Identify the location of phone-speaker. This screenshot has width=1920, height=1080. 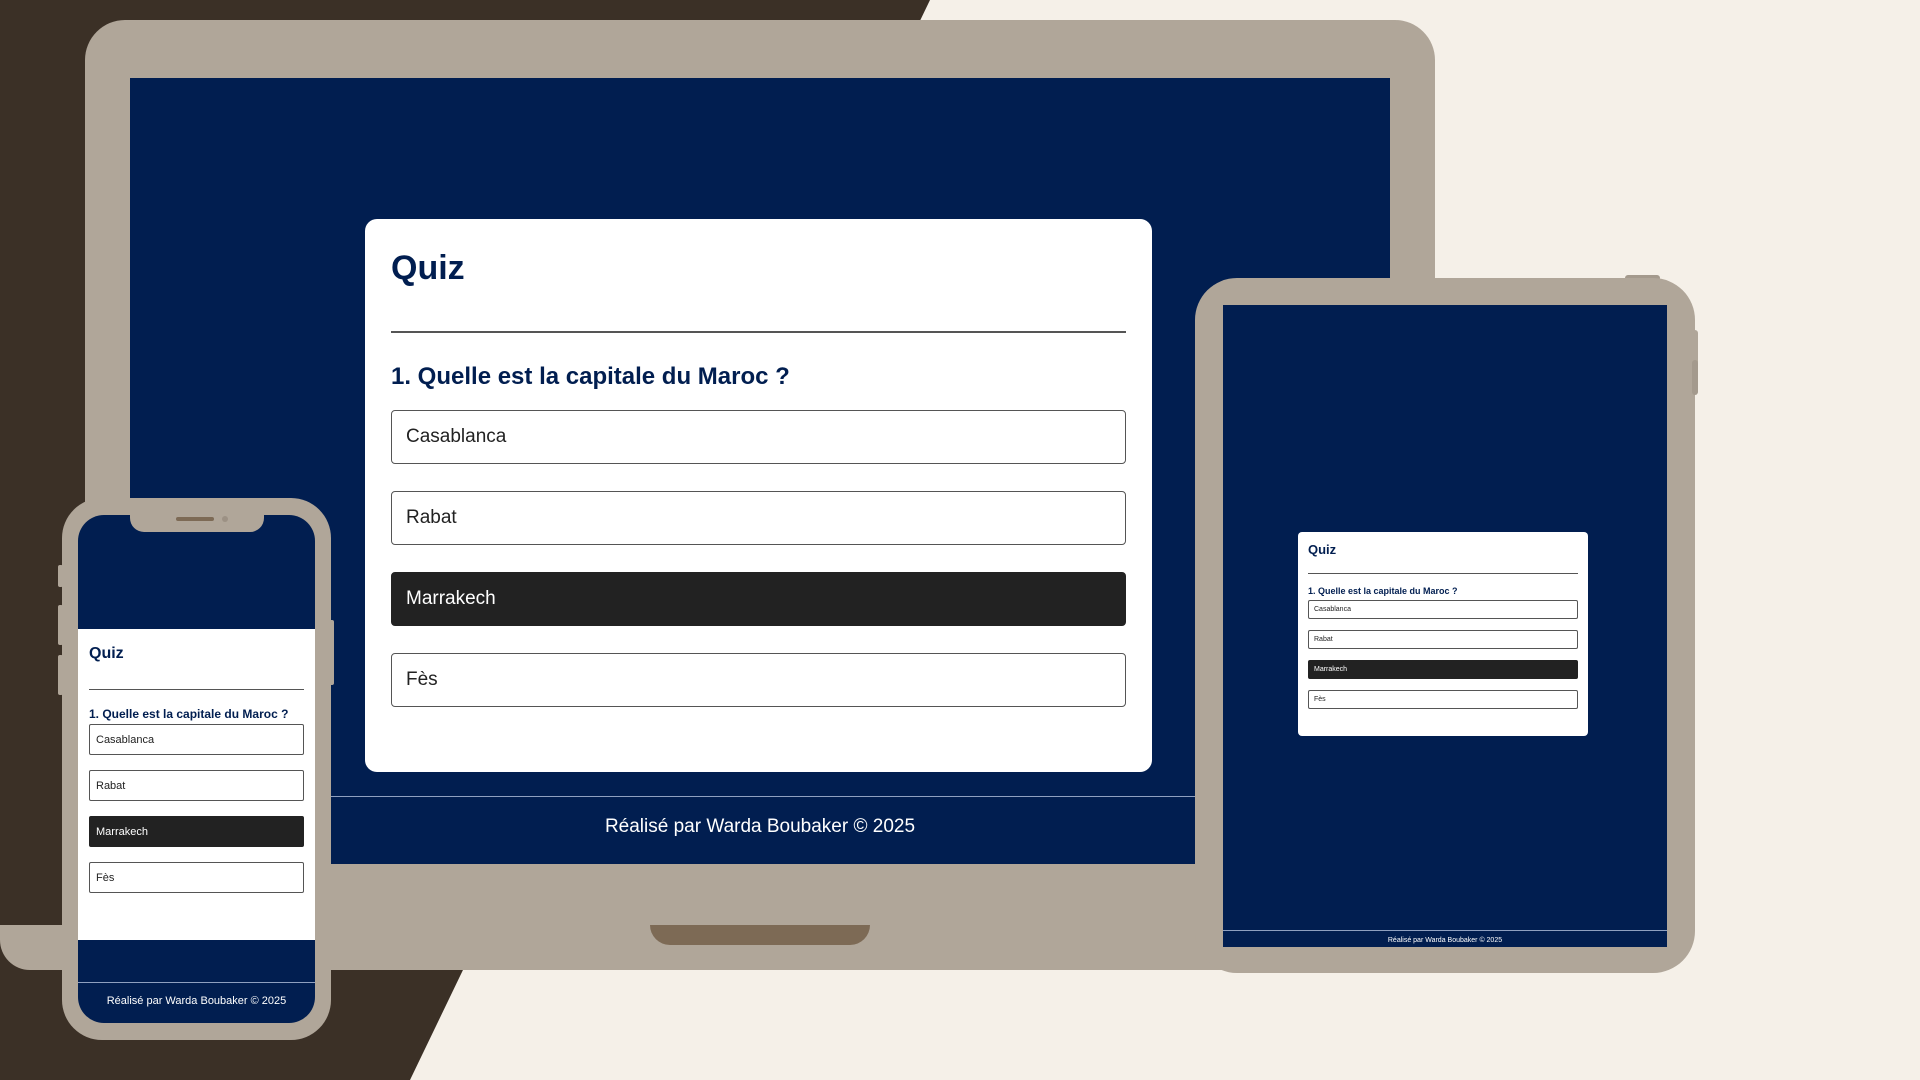
(195, 519).